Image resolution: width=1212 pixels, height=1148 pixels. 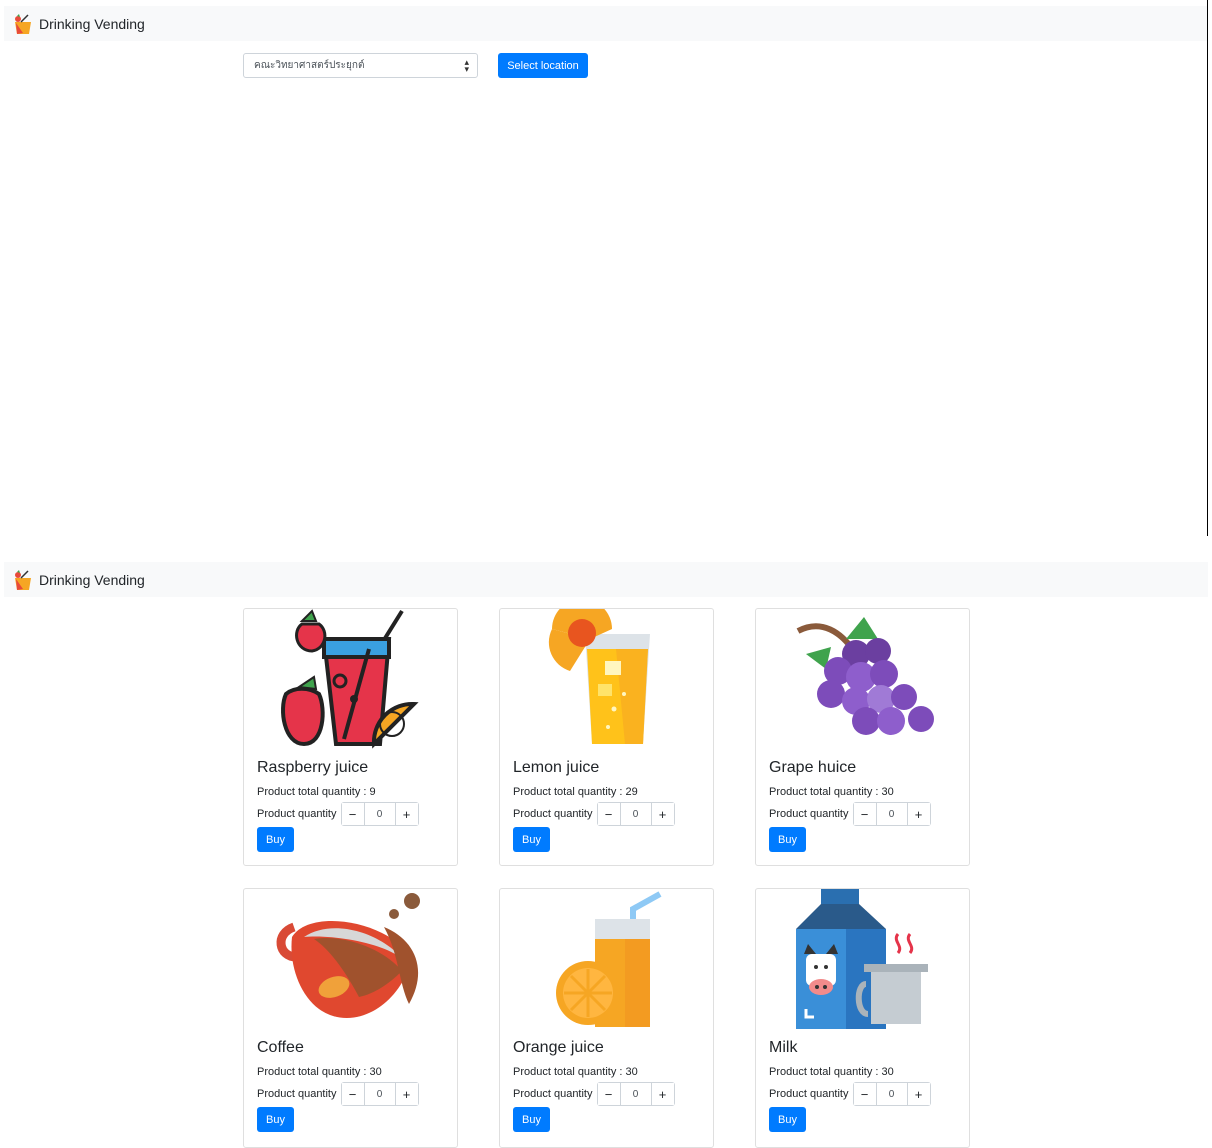 What do you see at coordinates (1207, 268) in the screenshot?
I see `divider` at bounding box center [1207, 268].